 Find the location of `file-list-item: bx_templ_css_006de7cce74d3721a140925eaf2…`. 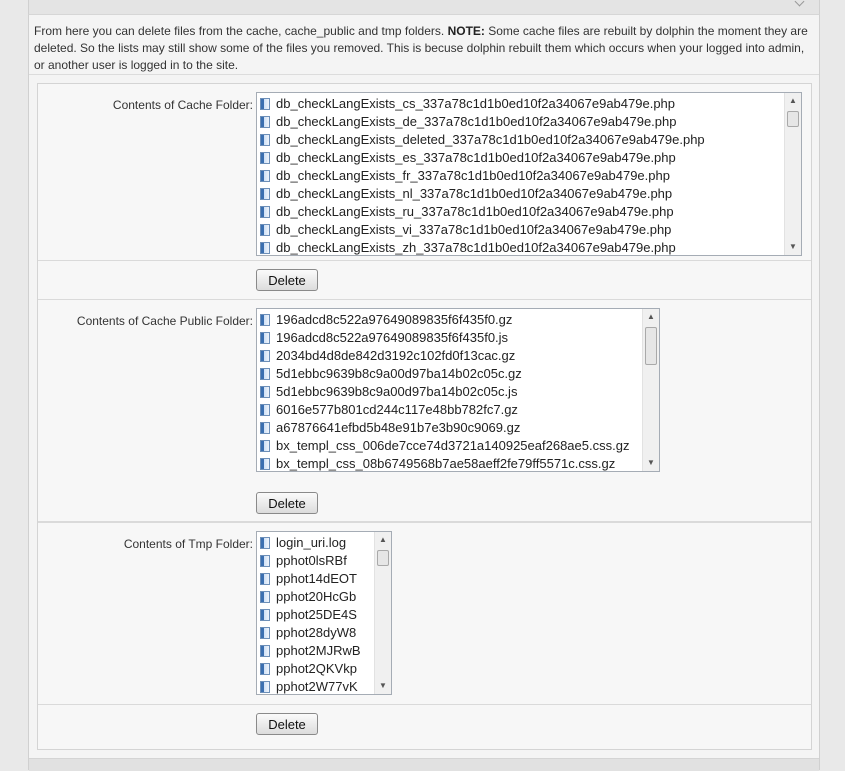

file-list-item: bx_templ_css_006de7cce74d3721a140925eaf2… is located at coordinates (459, 446).